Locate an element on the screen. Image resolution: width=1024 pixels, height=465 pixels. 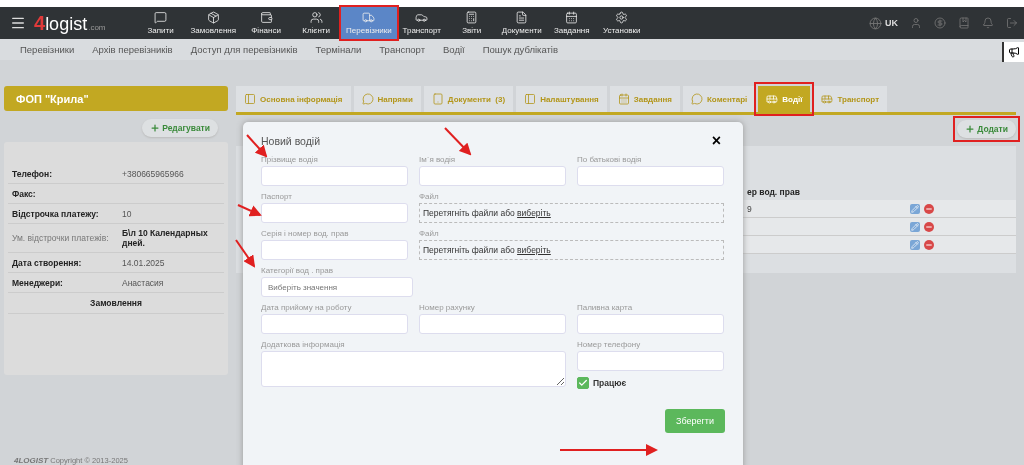
nav-item: Документи is located at coordinates (521, 23).